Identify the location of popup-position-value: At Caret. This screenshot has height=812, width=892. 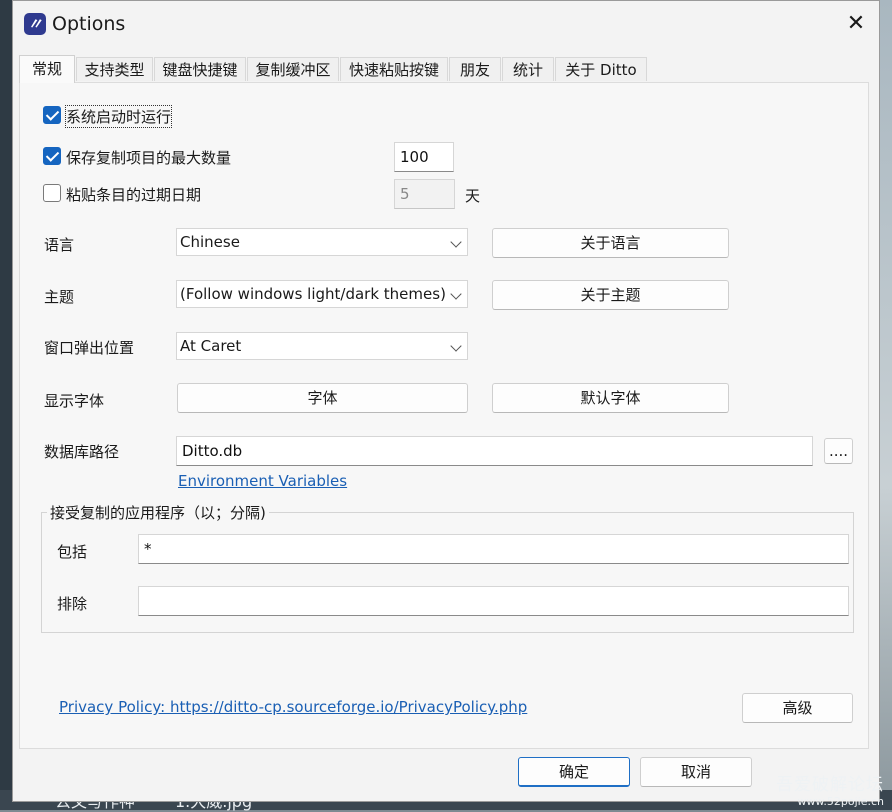
(211, 346).